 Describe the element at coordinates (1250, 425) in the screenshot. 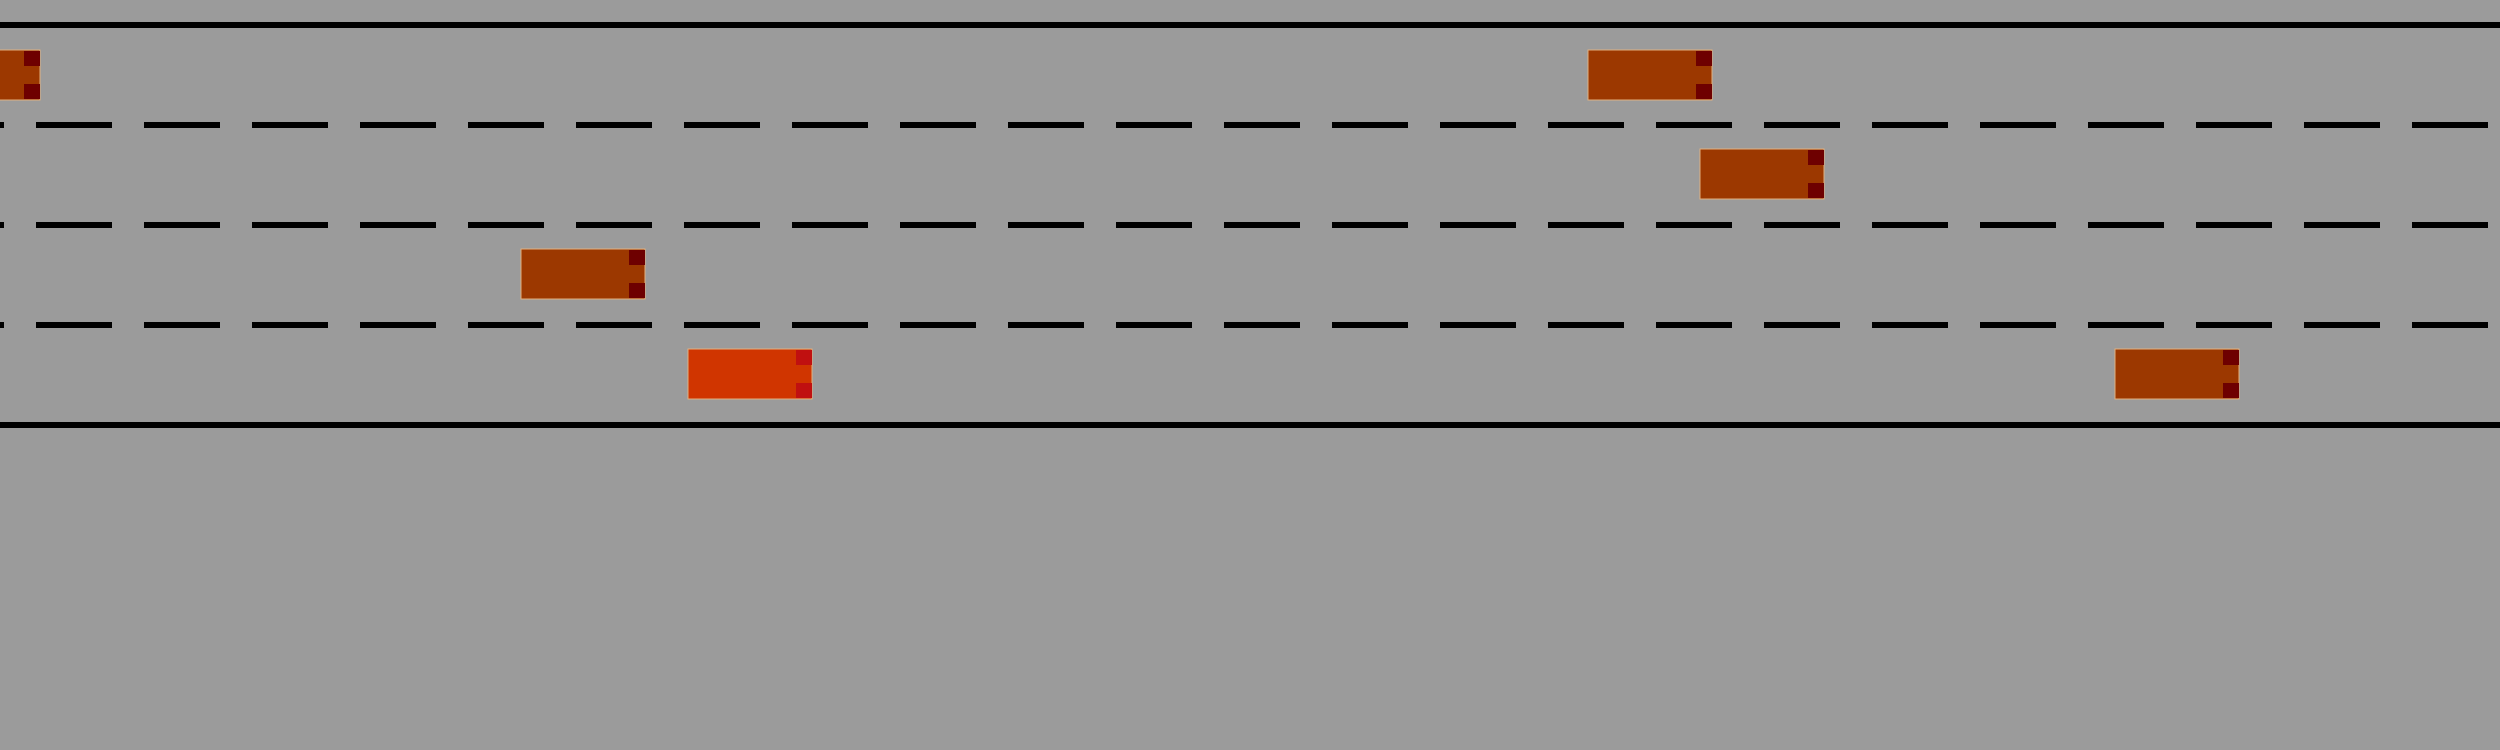

I see `road-edge-bottom` at that location.